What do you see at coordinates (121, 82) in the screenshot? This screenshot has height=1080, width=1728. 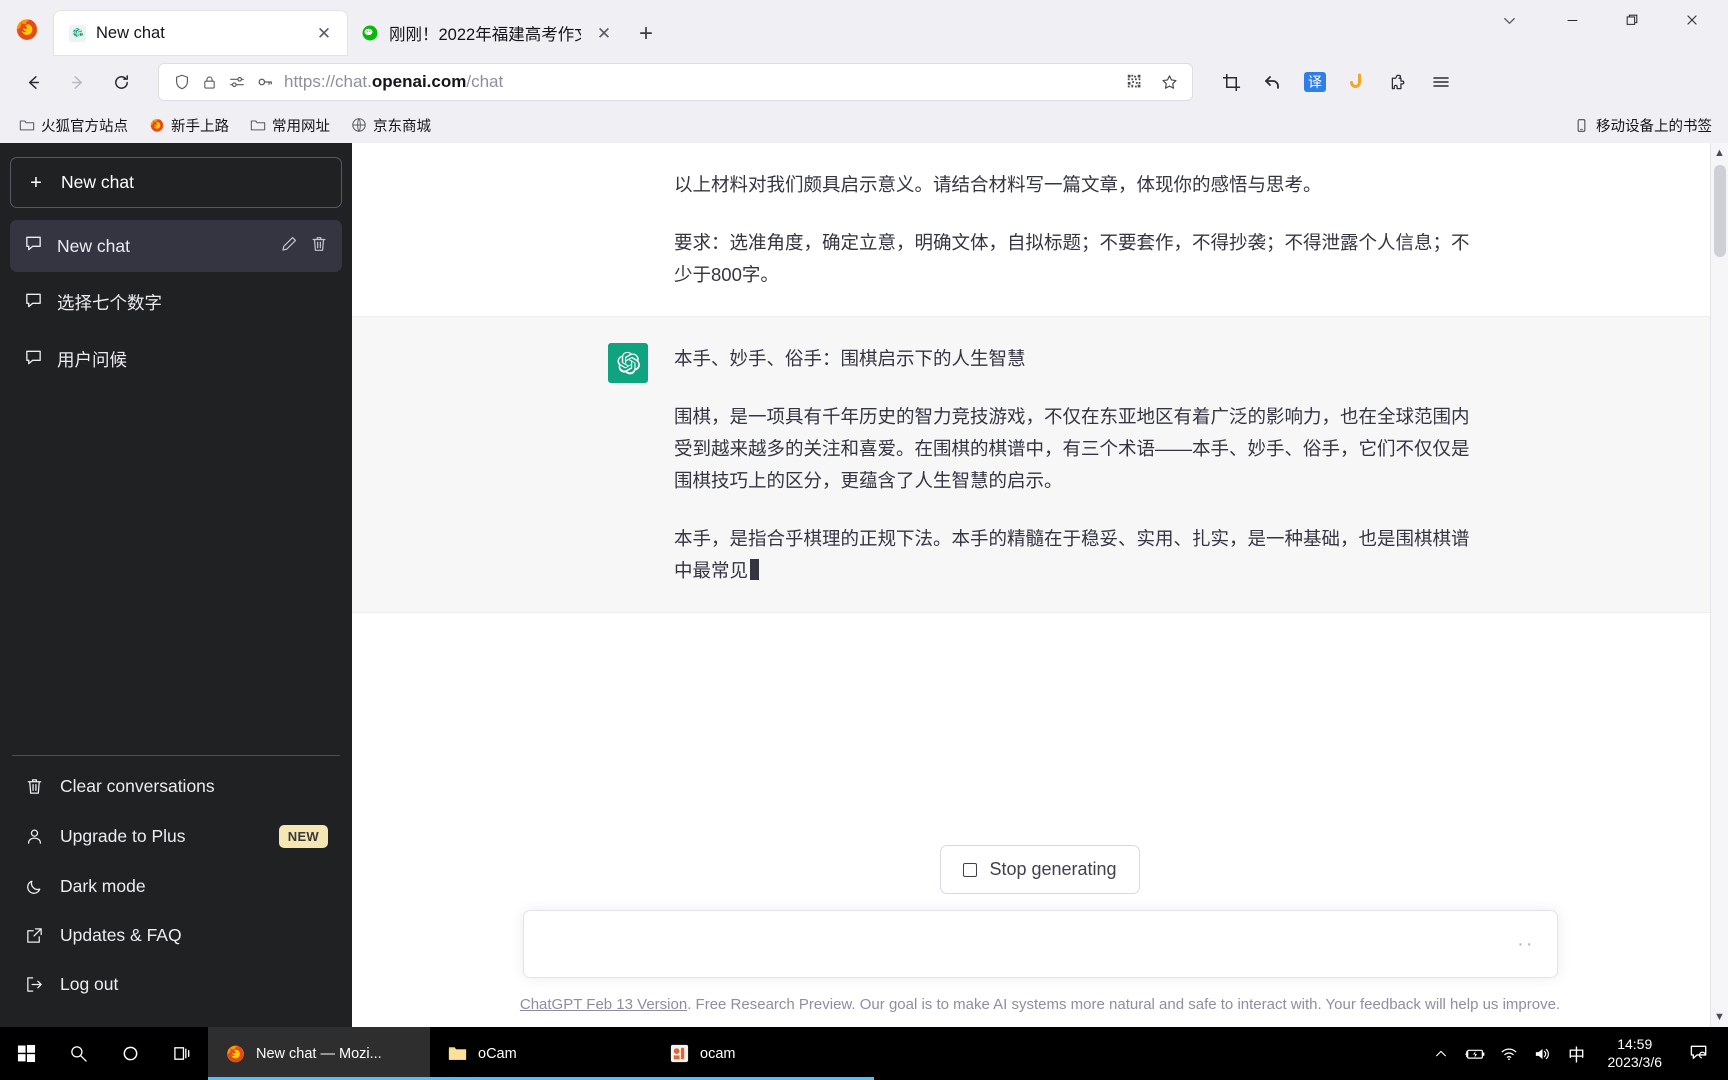 I see `reload-icon` at bounding box center [121, 82].